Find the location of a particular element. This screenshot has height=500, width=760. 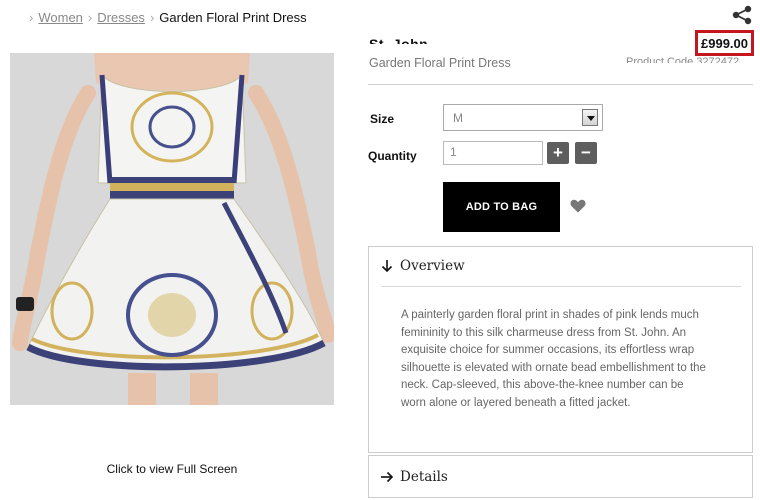

share-icon is located at coordinates (742, 15).